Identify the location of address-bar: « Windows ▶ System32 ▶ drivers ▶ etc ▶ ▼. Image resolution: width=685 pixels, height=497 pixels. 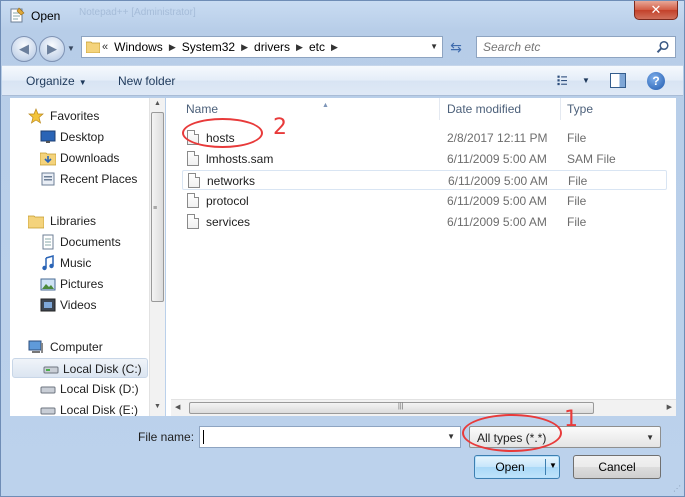
(262, 47).